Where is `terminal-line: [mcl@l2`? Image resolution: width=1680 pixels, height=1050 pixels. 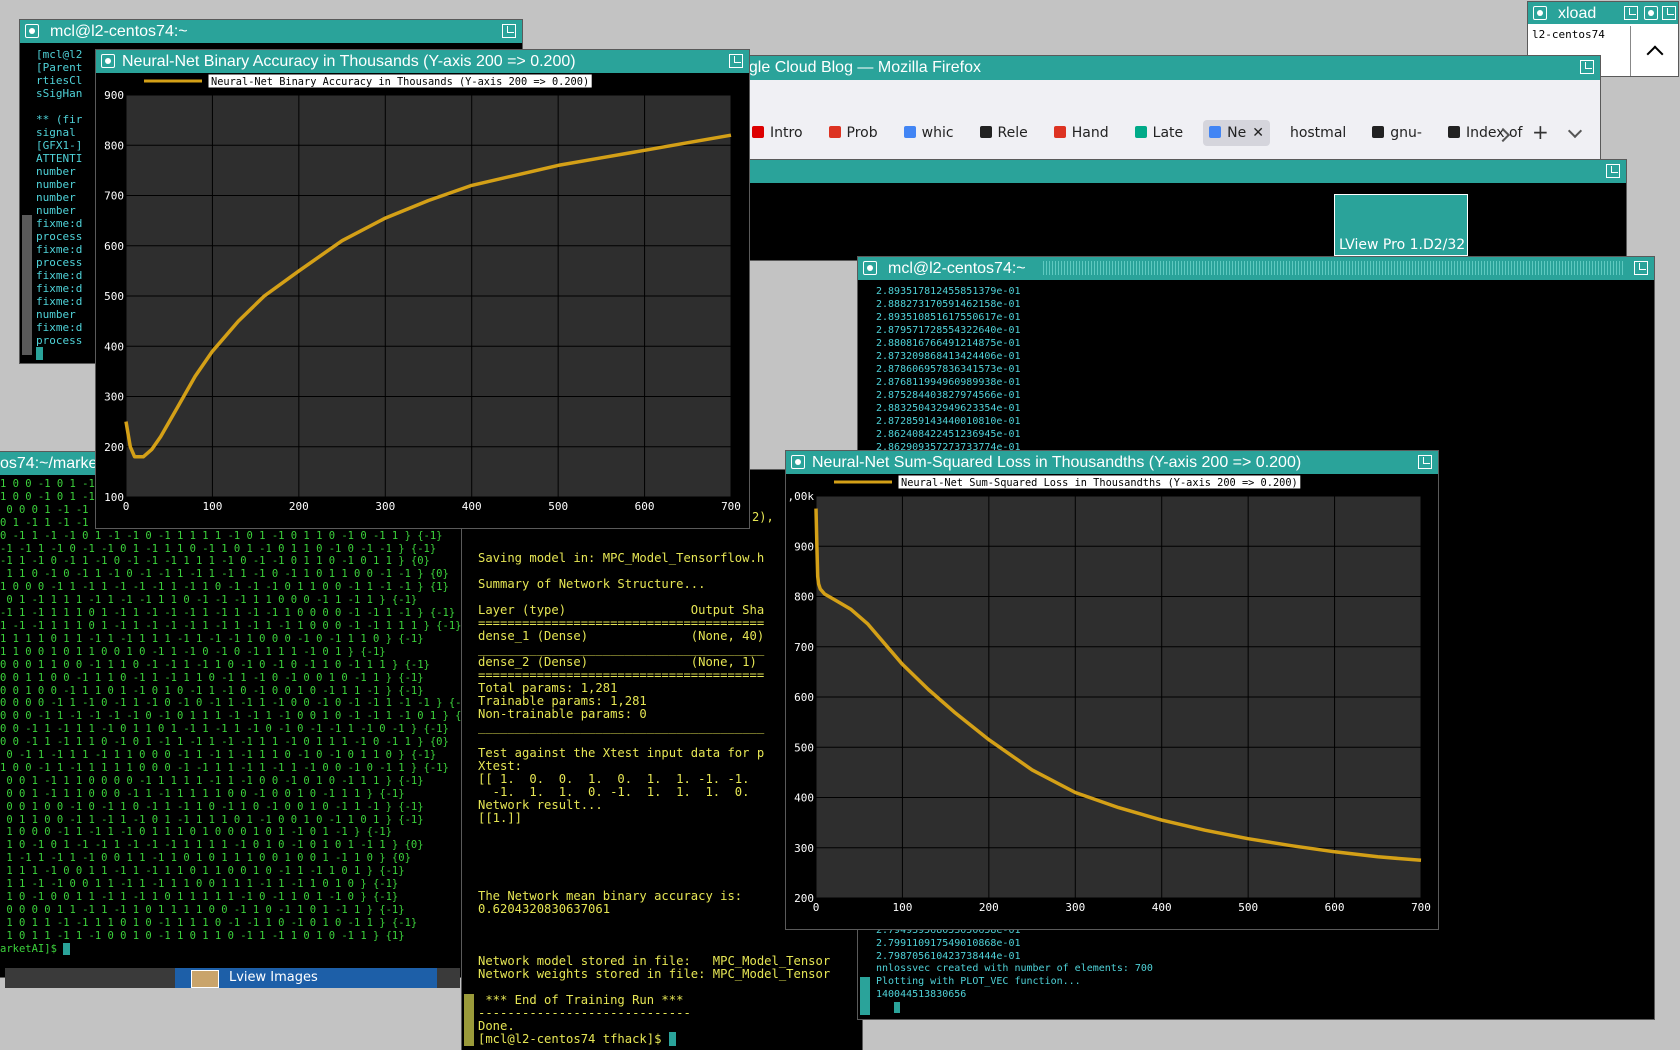 terminal-line: [mcl@l2 is located at coordinates (59, 54).